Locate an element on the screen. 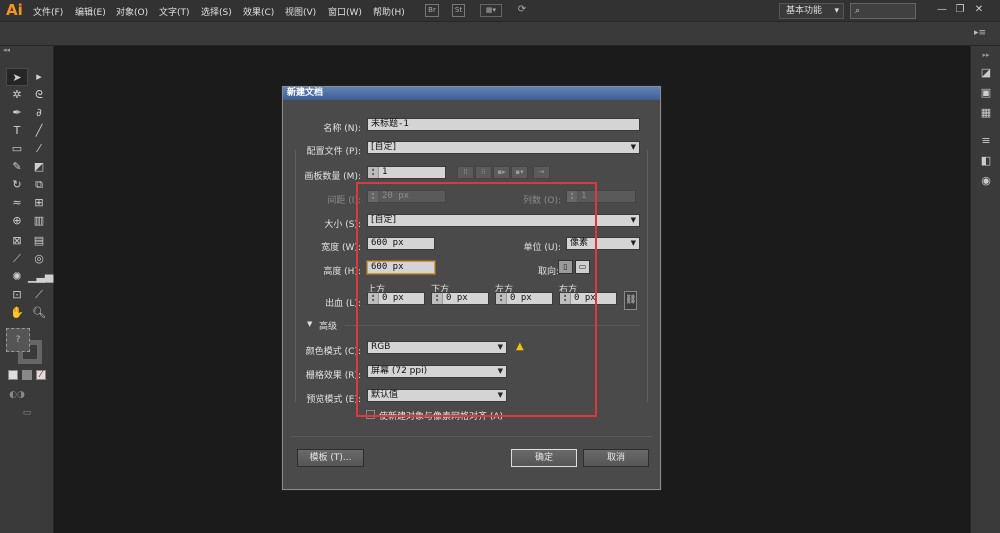 The width and height of the screenshot is (1000, 533). arrange-documents-icon: ▦▾ is located at coordinates (491, 10).